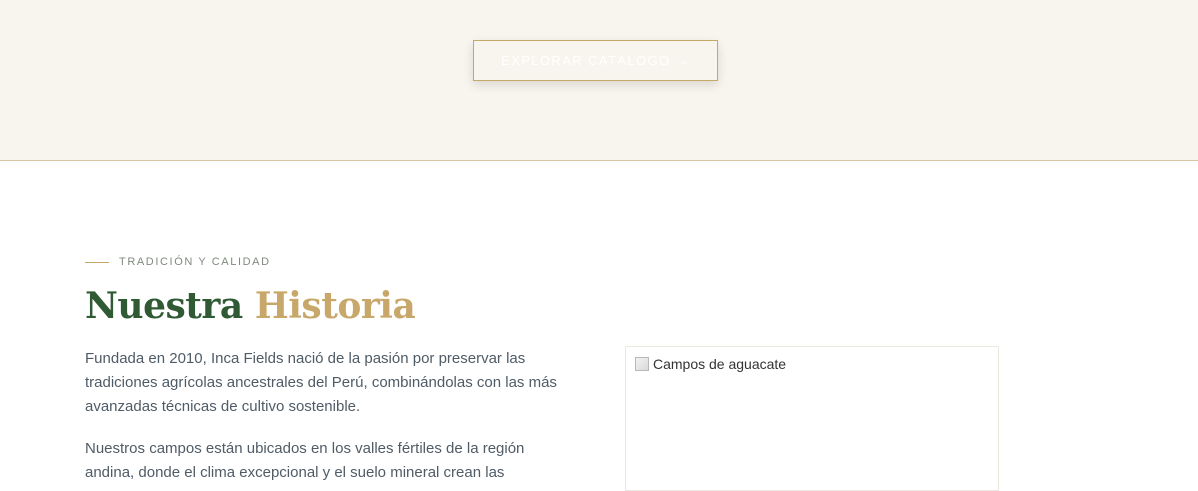 This screenshot has width=1198, height=491. Describe the element at coordinates (164, 306) in the screenshot. I see `title-part-nuestra: Nuestra` at that location.